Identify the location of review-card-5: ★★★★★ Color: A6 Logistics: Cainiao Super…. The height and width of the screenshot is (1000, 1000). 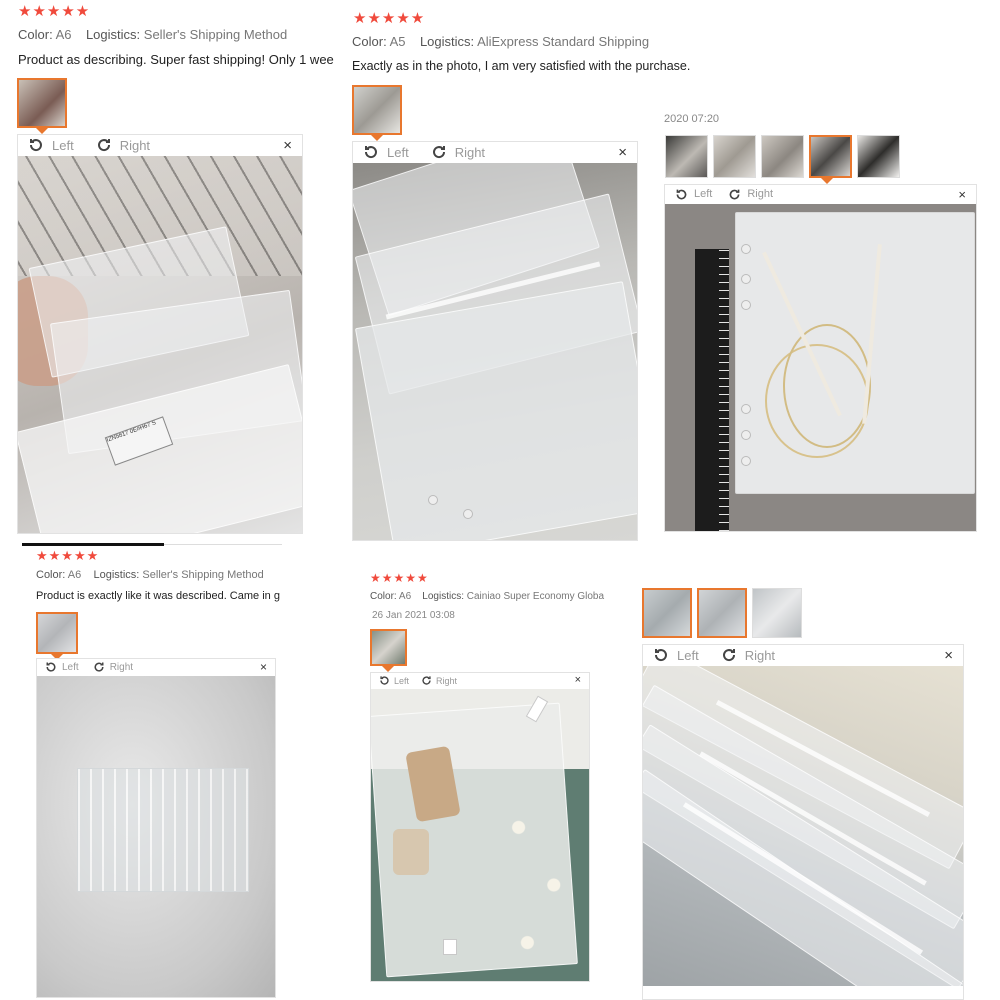
(490, 775).